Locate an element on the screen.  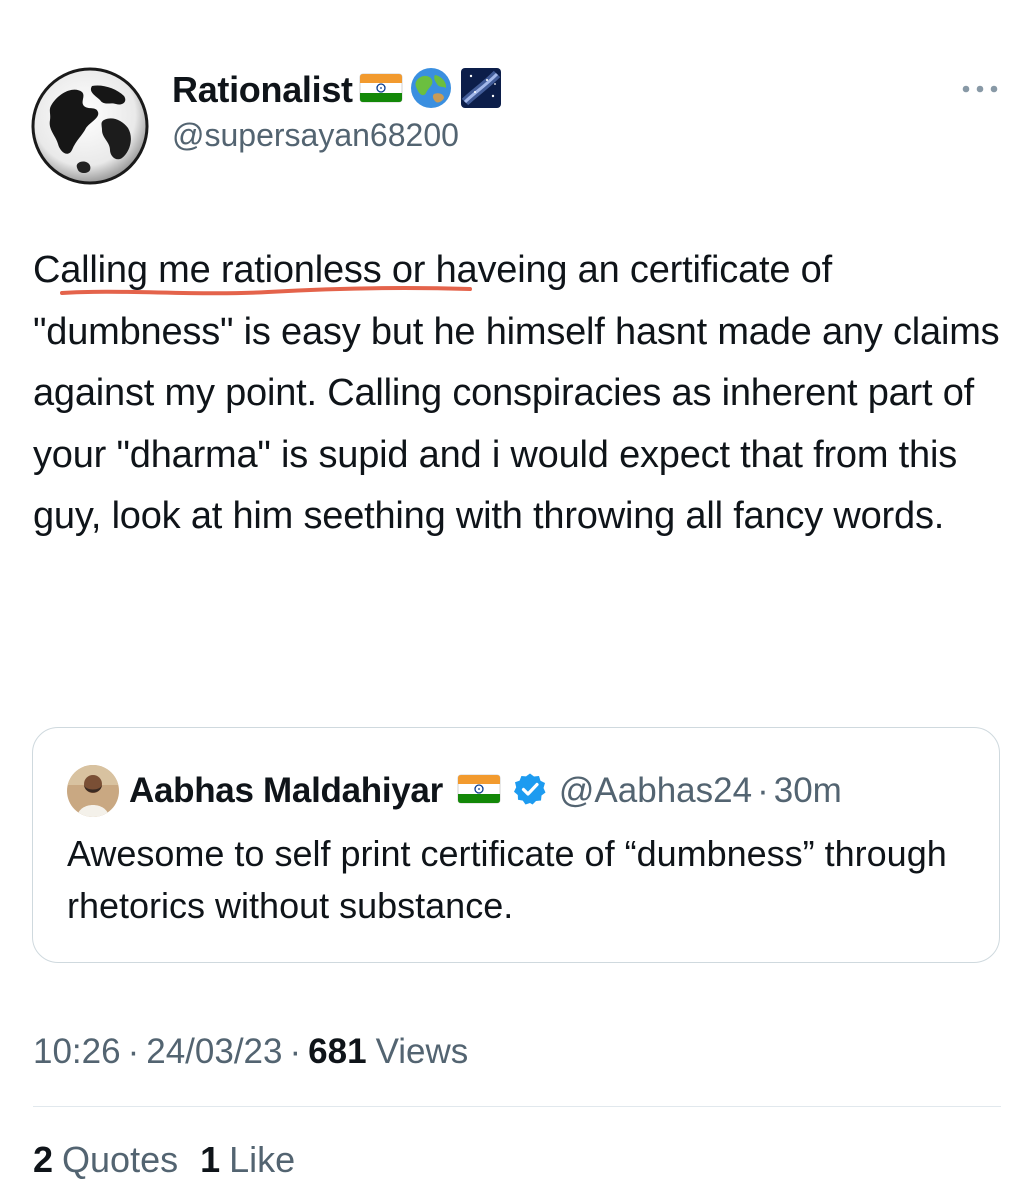
quotes-link: 2 Quotes is located at coordinates (105, 1160).